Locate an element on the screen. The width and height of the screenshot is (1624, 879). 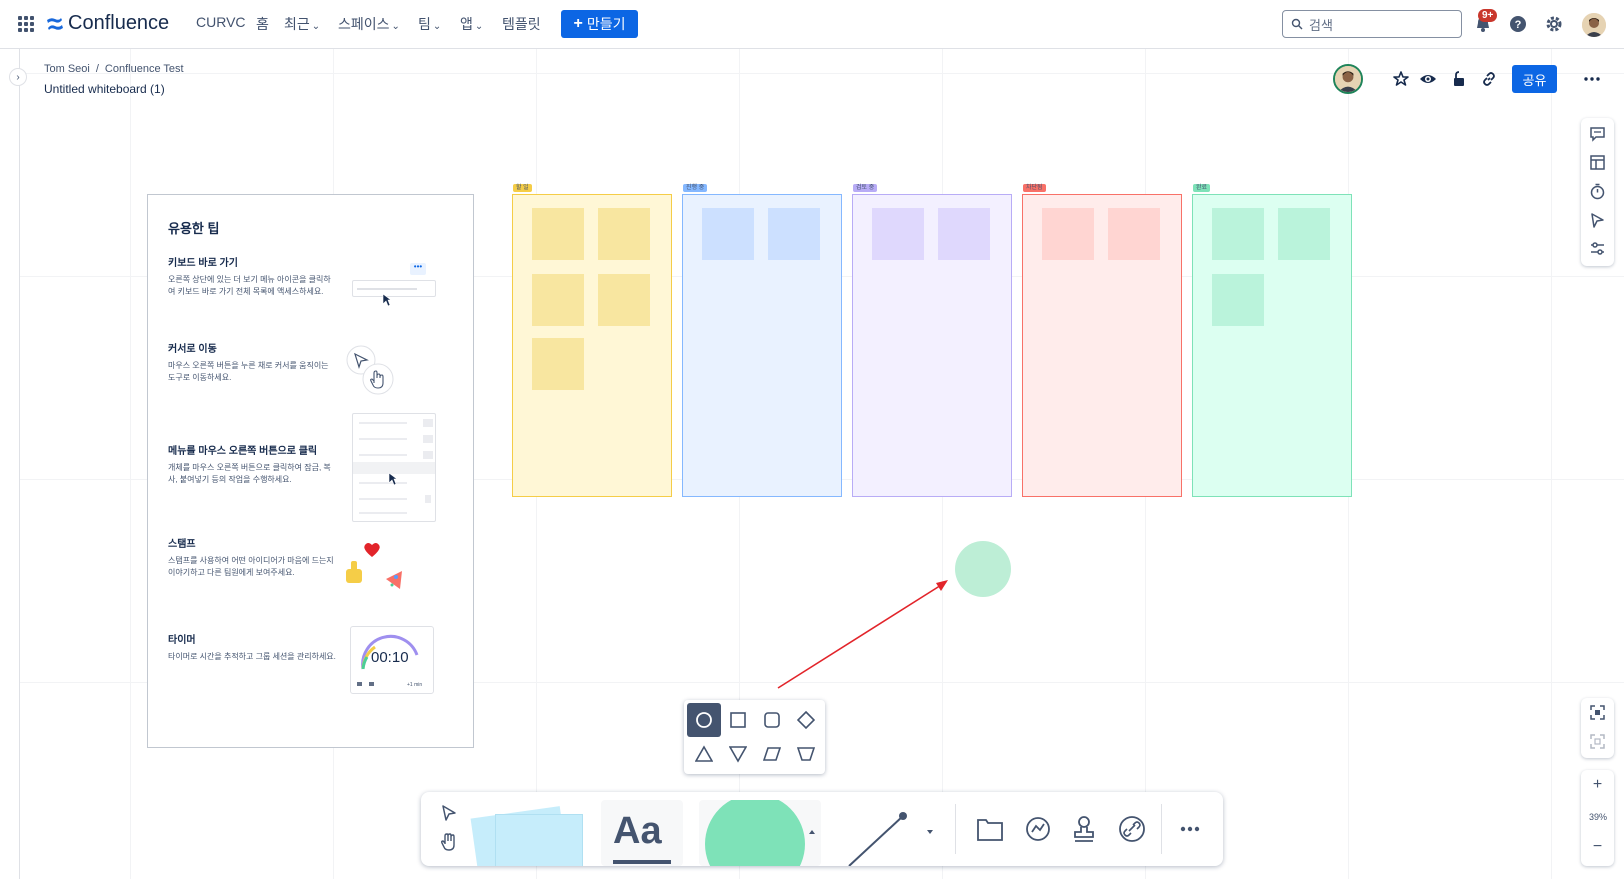
user-avatar-icon is located at coordinates (1594, 25).